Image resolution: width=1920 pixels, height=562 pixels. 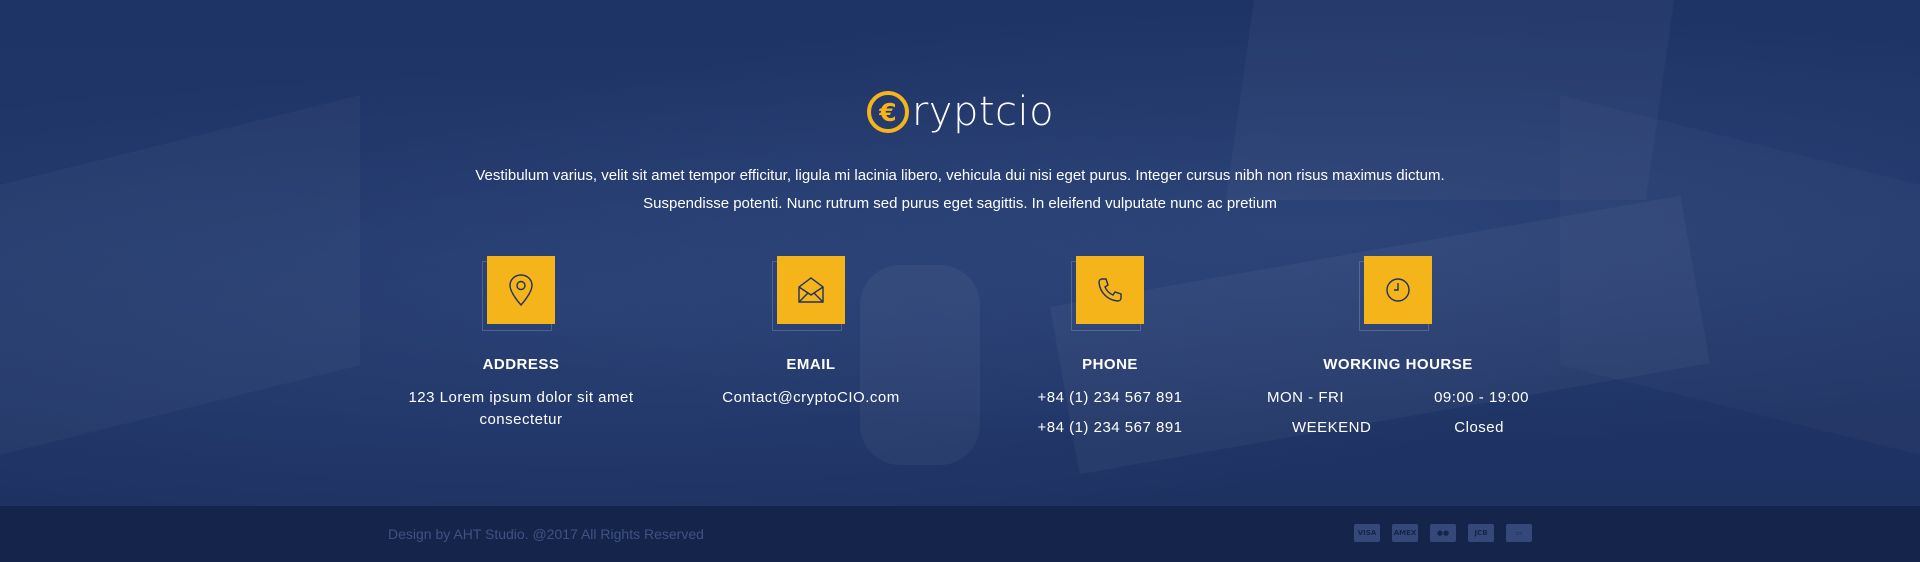 What do you see at coordinates (1398, 290) in the screenshot?
I see `clock-icon` at bounding box center [1398, 290].